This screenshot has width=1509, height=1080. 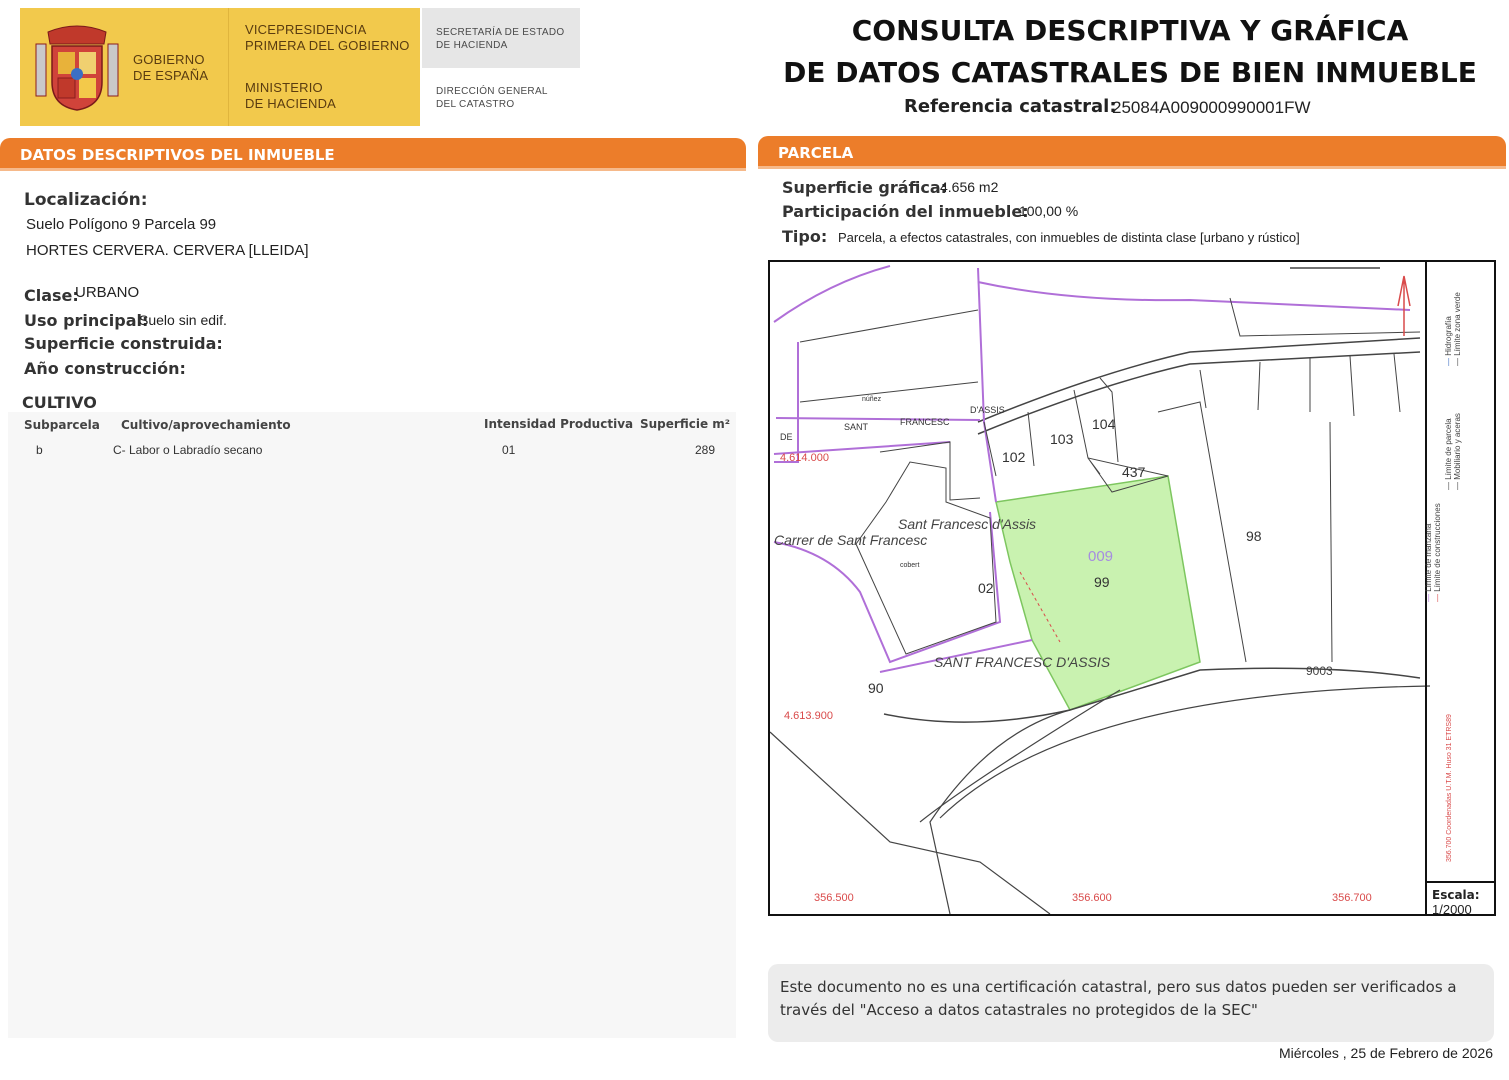 I want to click on legend-text: Hidrografía, so click(x=1448, y=336).